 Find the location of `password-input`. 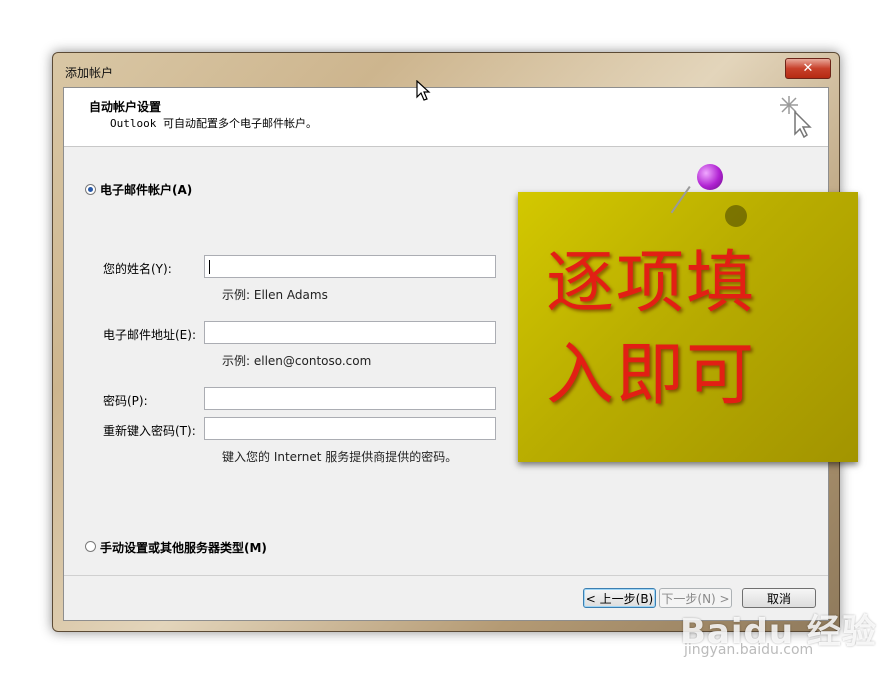

password-input is located at coordinates (350, 398).